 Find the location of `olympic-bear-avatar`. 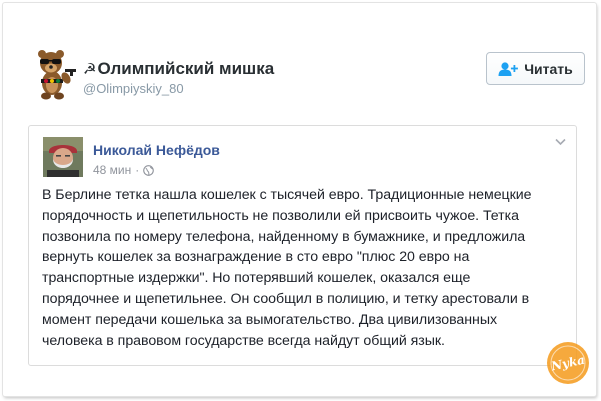

olympic-bear-avatar is located at coordinates (54, 72).